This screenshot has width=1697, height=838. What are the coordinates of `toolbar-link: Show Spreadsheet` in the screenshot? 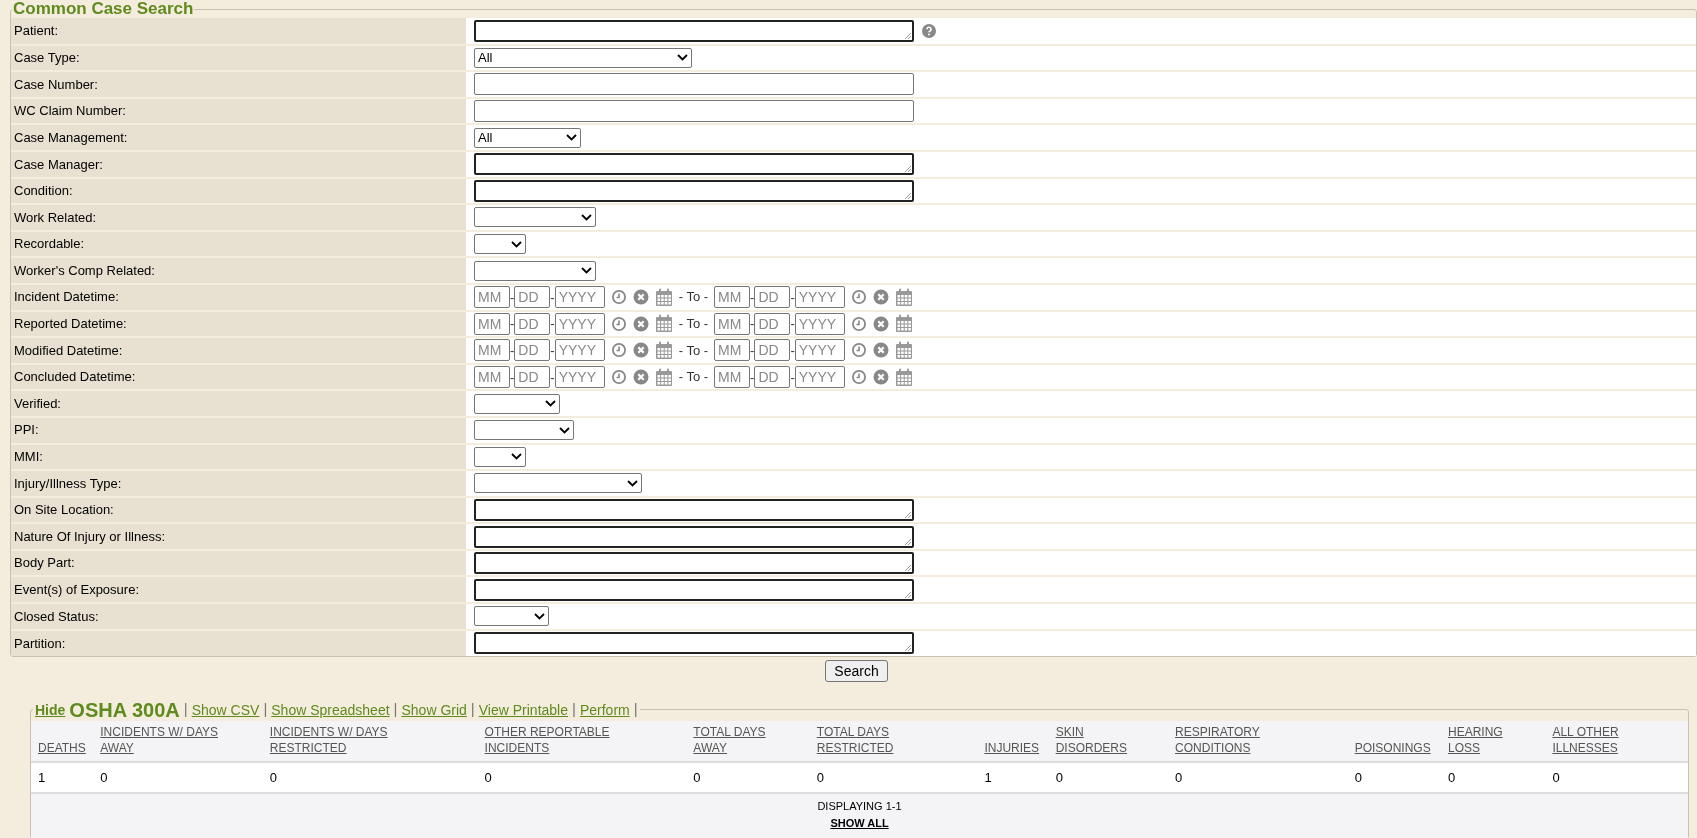 It's located at (330, 710).